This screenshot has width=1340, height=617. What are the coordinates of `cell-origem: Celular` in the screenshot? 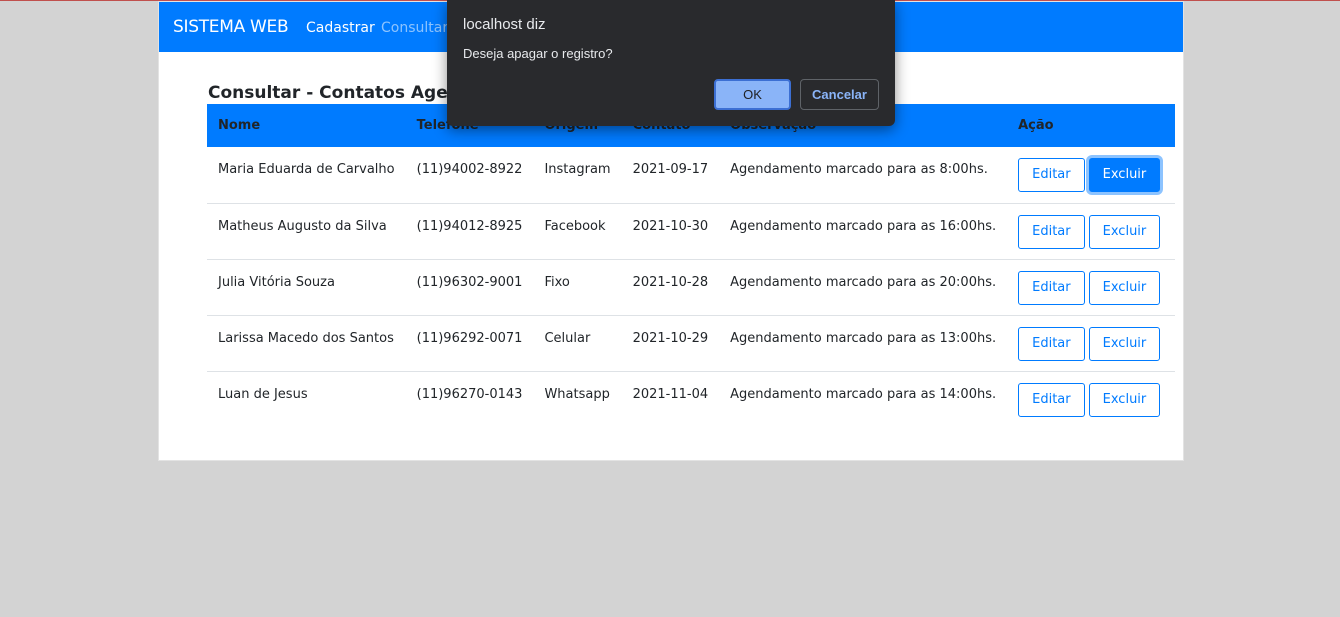 It's located at (567, 338).